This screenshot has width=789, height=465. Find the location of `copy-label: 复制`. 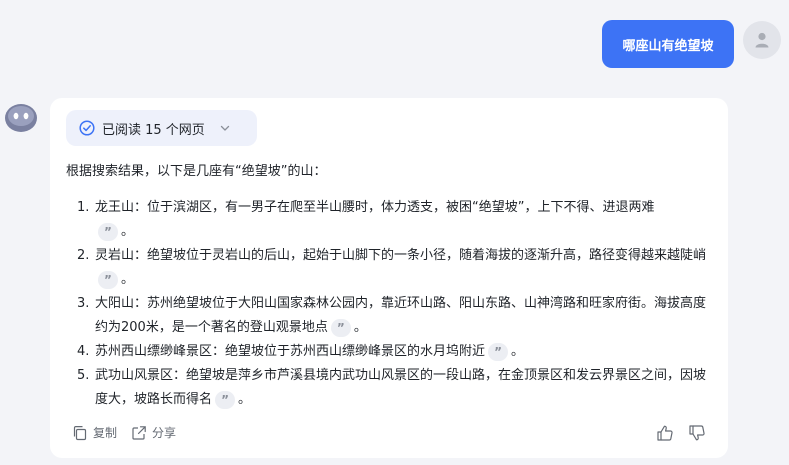

copy-label: 复制 is located at coordinates (105, 433).